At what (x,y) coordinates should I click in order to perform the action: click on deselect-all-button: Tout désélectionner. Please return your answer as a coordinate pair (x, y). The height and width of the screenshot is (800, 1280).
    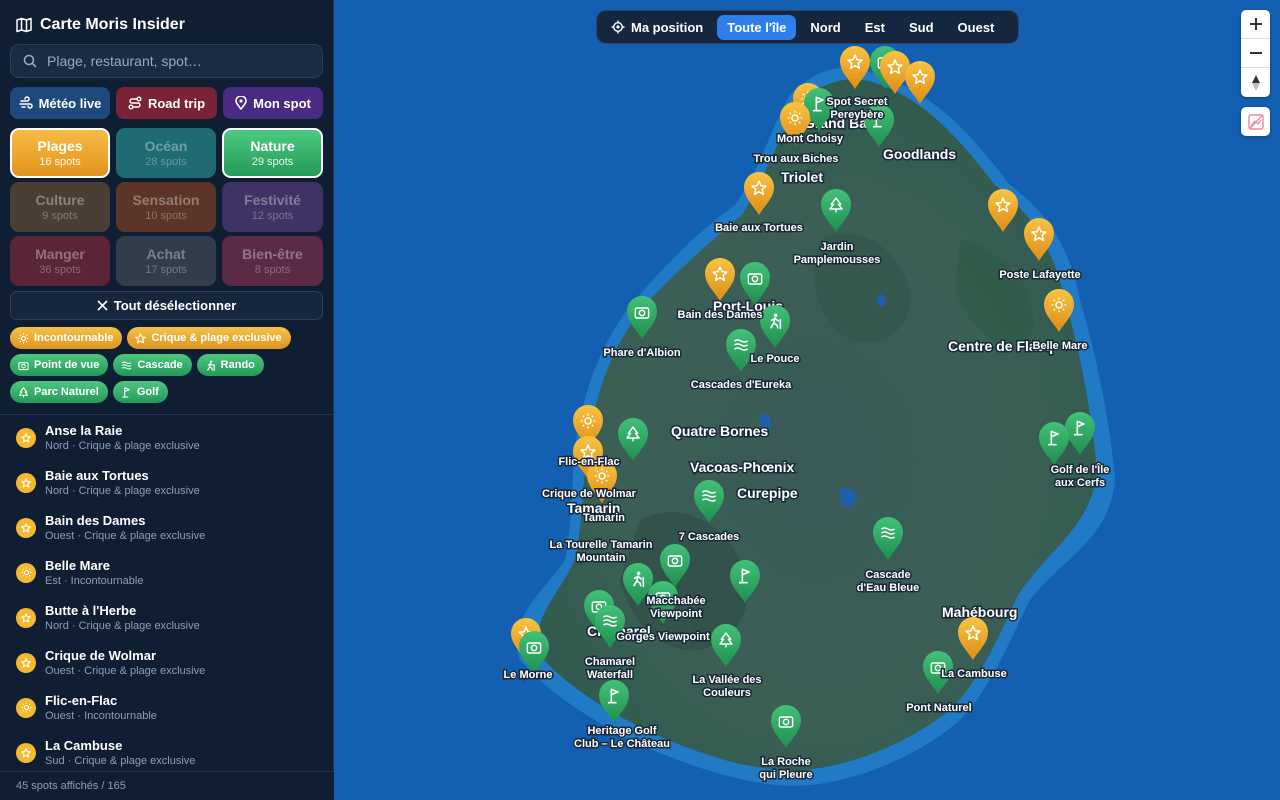
    Looking at the image, I should click on (166, 305).